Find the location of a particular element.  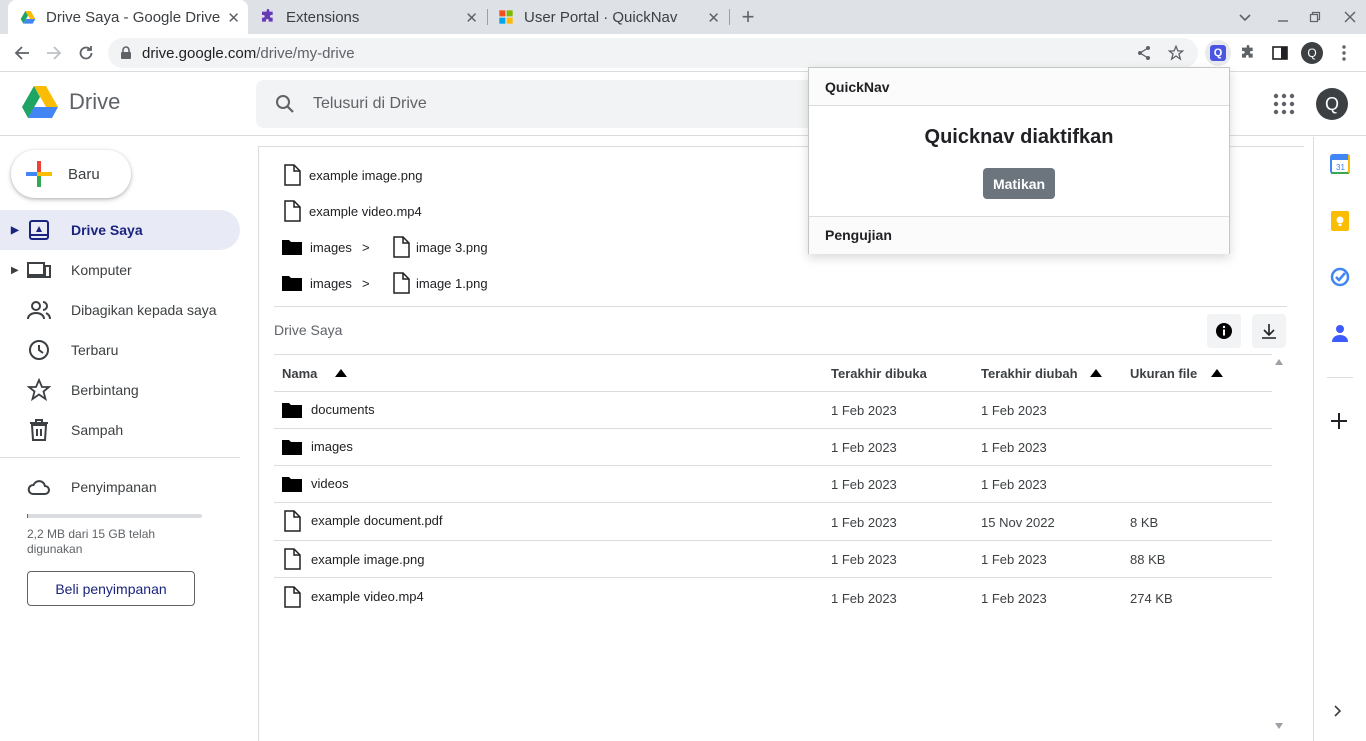

table-top-border is located at coordinates (773, 354).